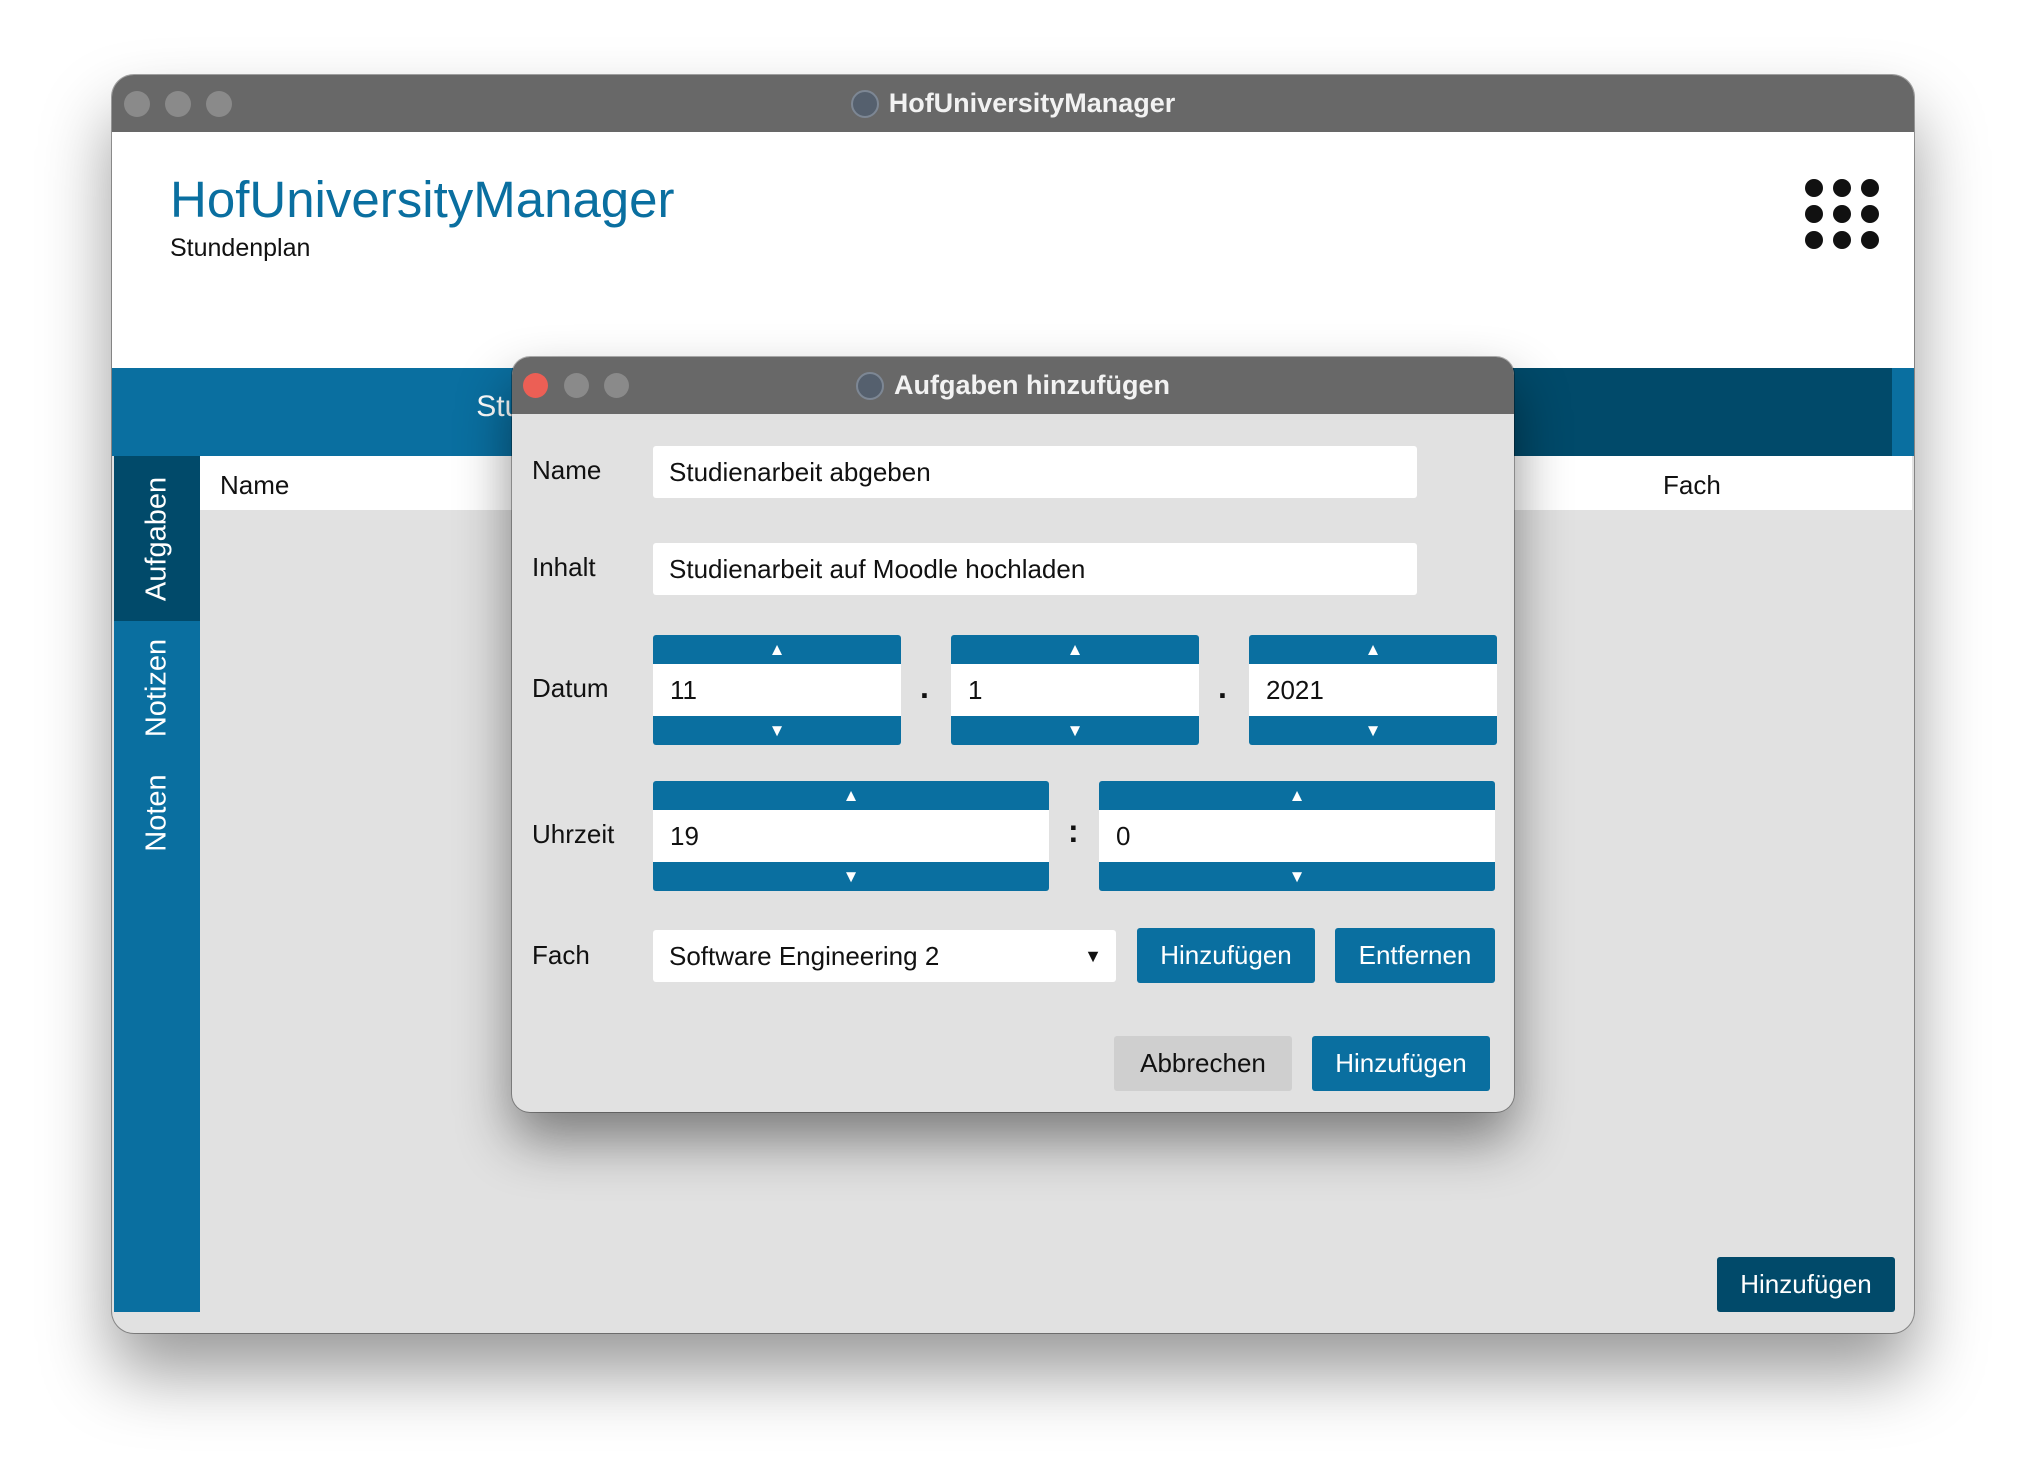  I want to click on year-increment-button: ▲, so click(1373, 649).